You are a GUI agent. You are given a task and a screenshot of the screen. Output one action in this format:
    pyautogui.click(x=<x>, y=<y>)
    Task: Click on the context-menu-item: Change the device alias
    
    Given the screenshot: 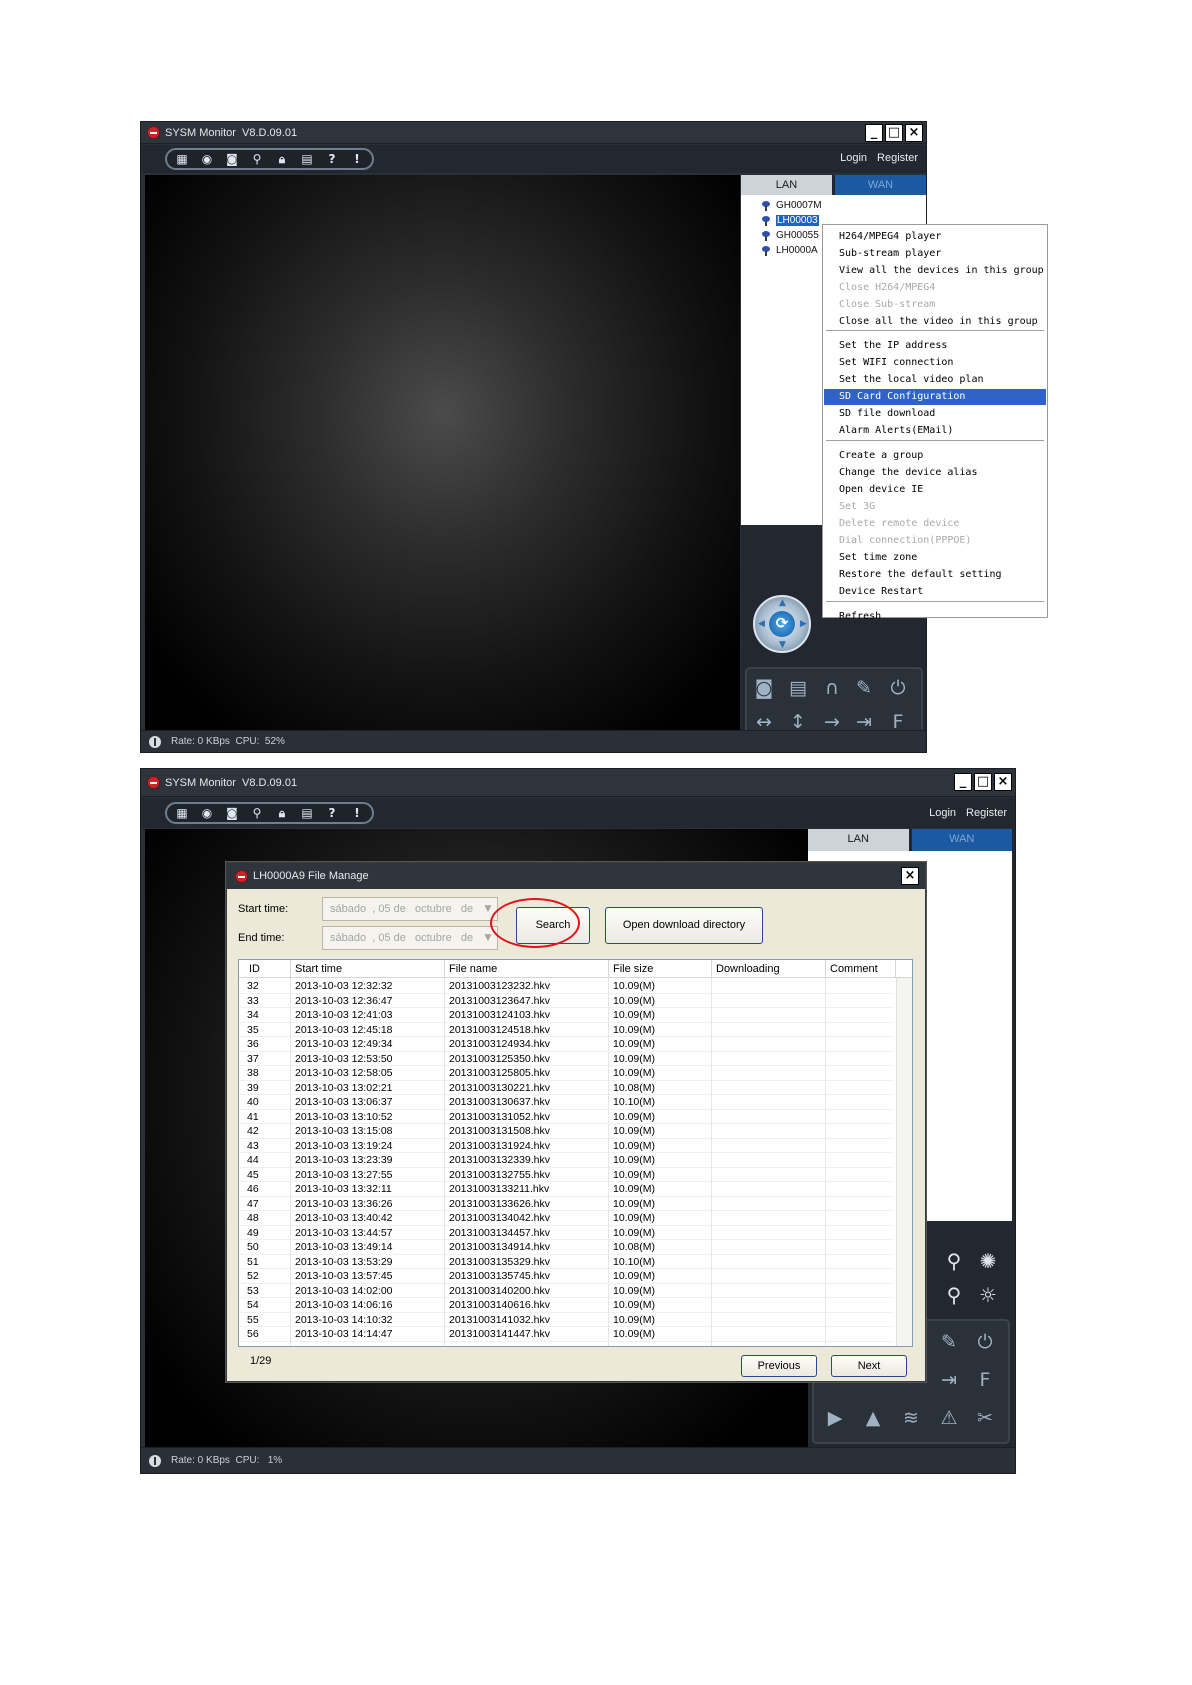 What is the action you would take?
    pyautogui.click(x=935, y=473)
    